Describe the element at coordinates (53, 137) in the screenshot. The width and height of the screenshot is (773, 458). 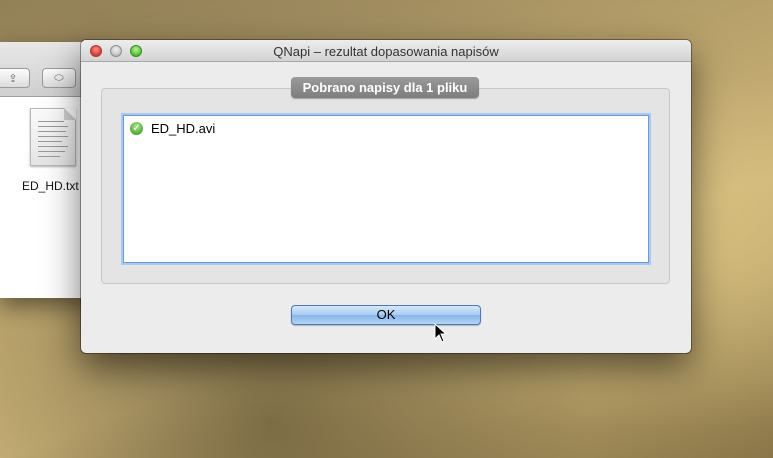
I see `text-file-icon` at that location.